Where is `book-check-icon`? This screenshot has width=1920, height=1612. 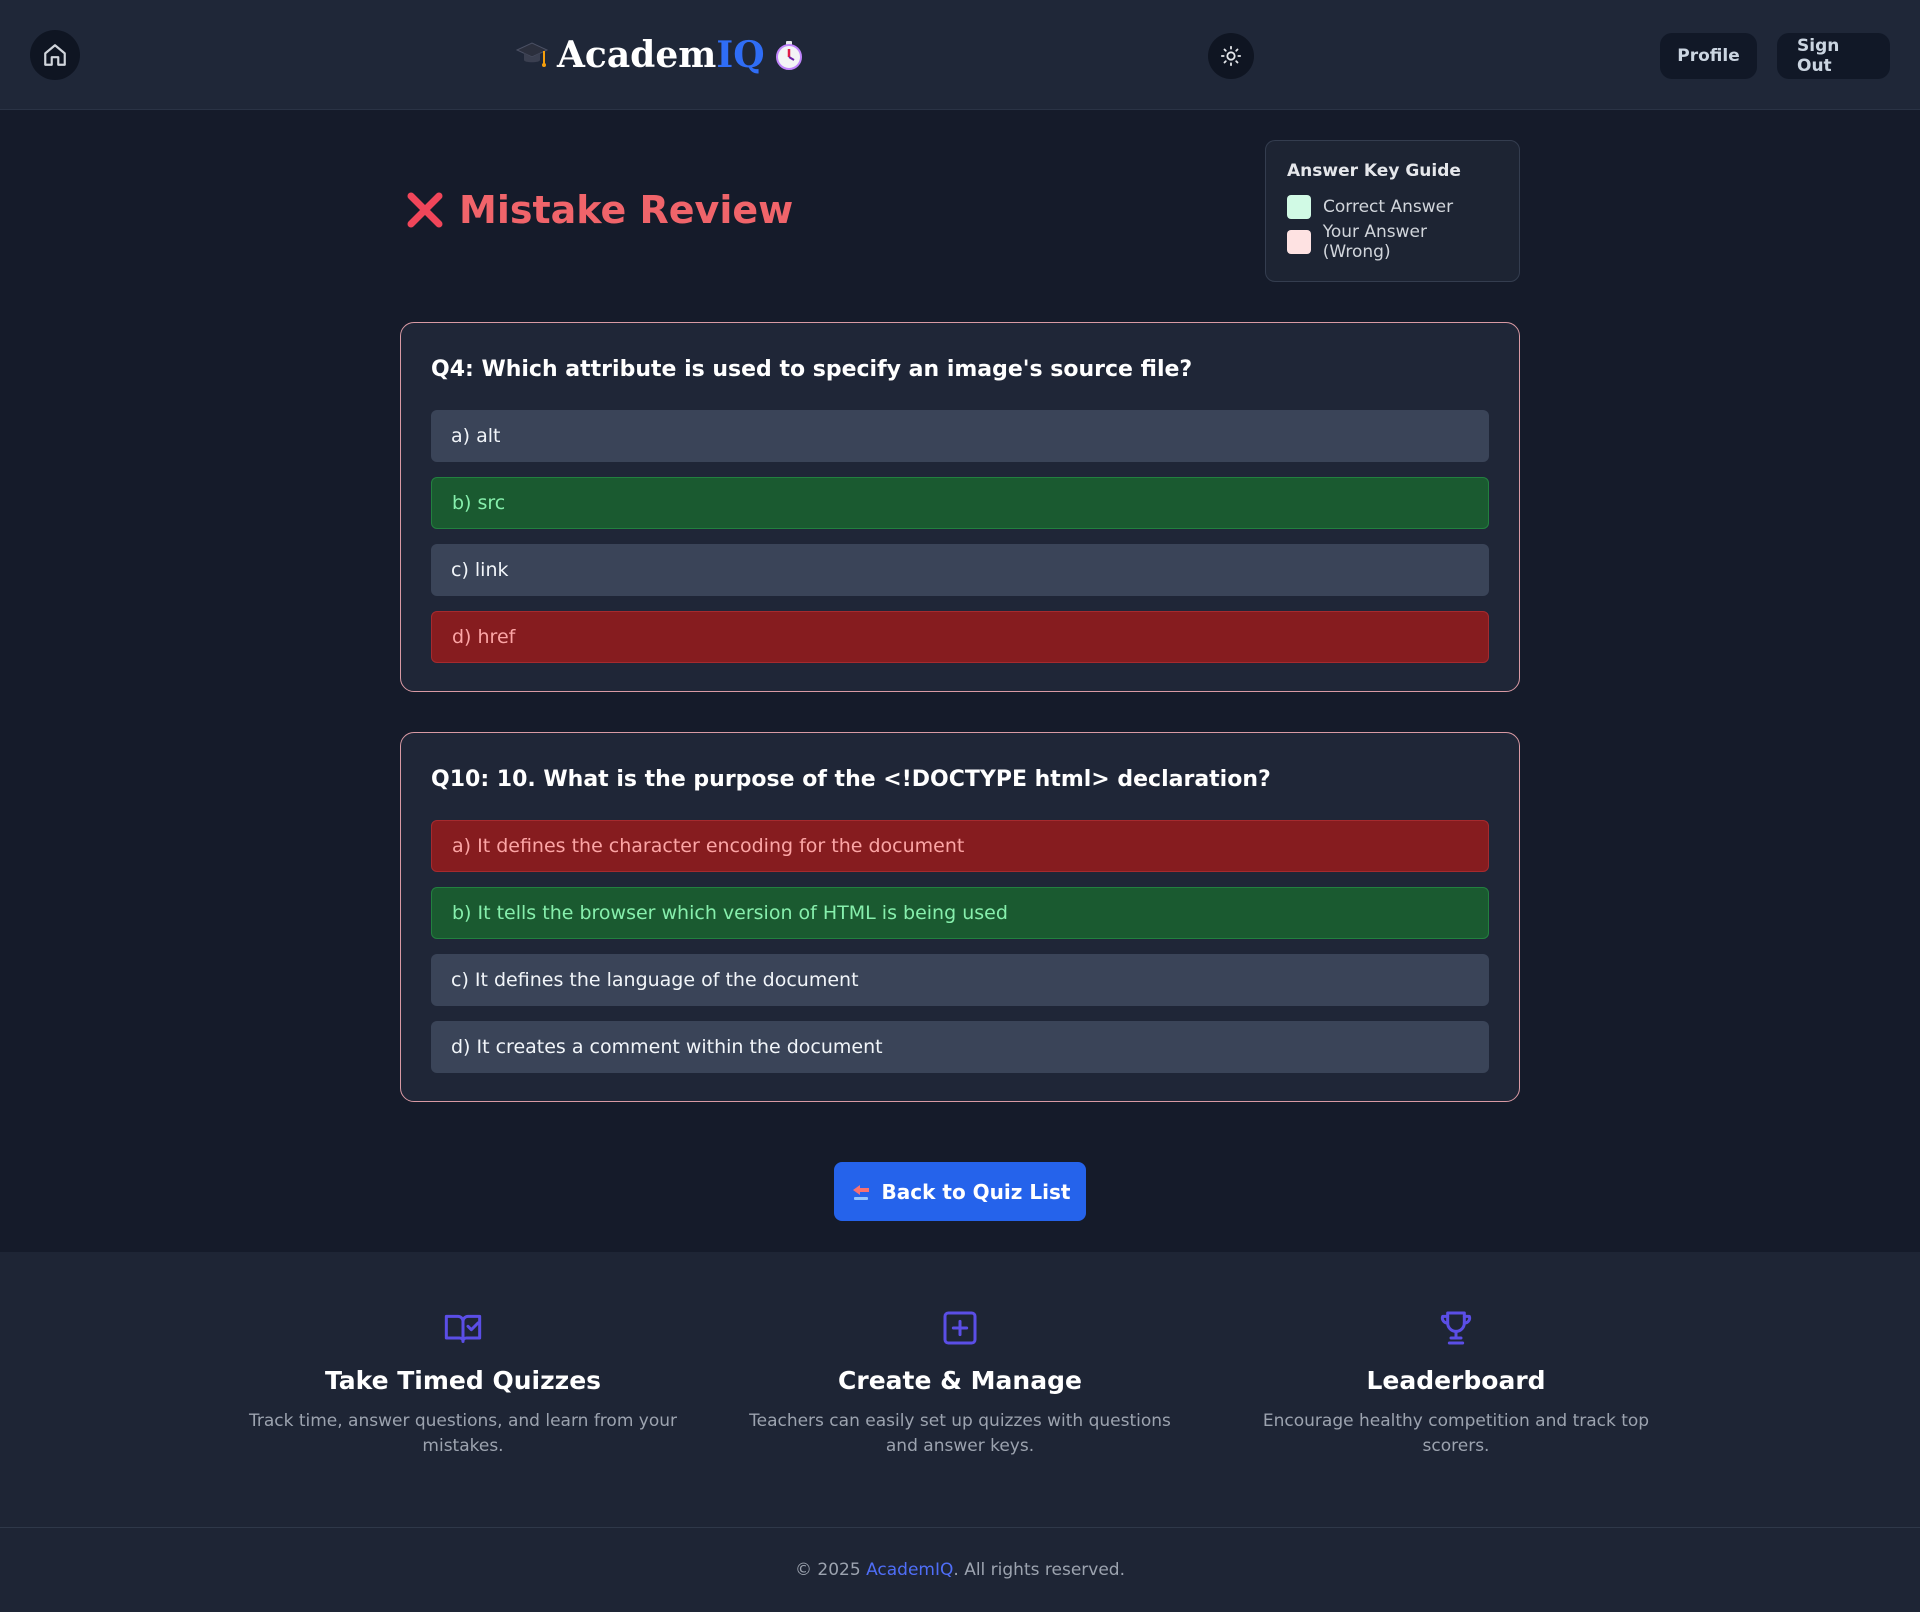 book-check-icon is located at coordinates (463, 1328).